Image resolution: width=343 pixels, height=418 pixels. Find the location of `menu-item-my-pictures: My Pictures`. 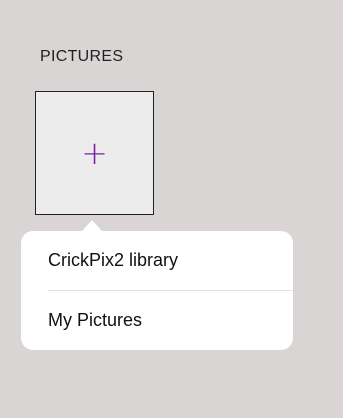

menu-item-my-pictures: My Pictures is located at coordinates (157, 320).